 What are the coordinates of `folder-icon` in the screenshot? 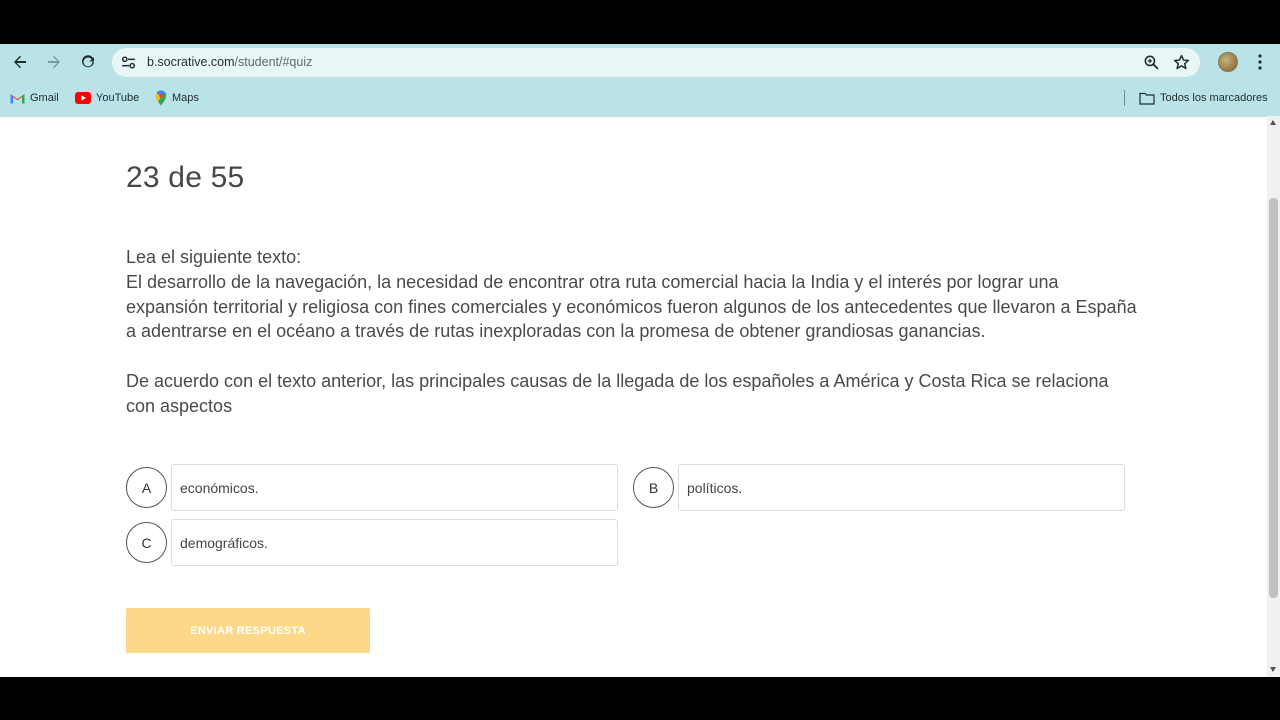 It's located at (1147, 98).